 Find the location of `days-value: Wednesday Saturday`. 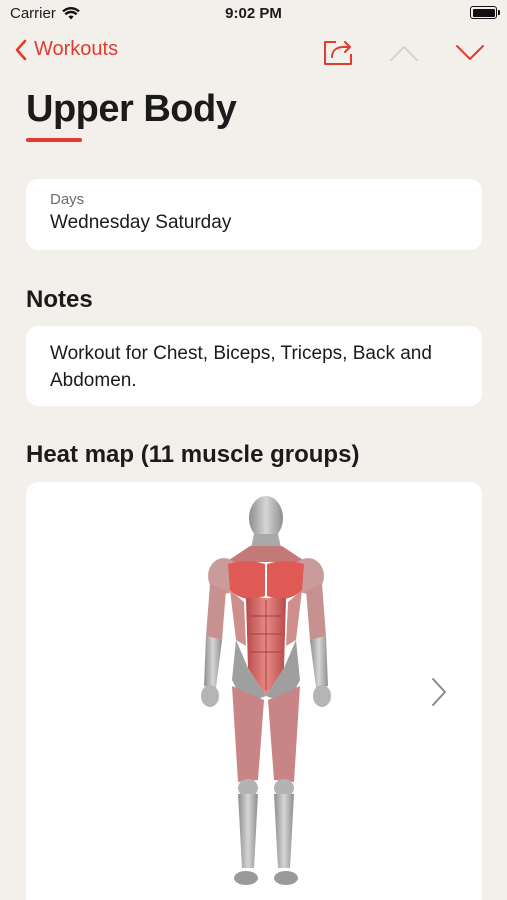

days-value: Wednesday Saturday is located at coordinates (141, 222).